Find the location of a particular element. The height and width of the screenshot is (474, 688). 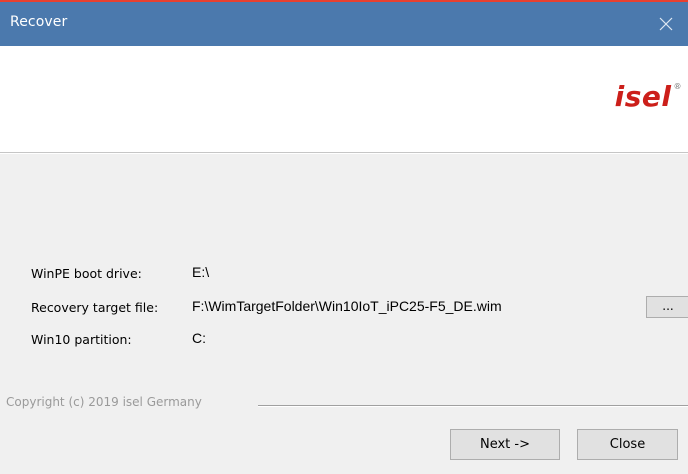

window-close-button is located at coordinates (666, 24).